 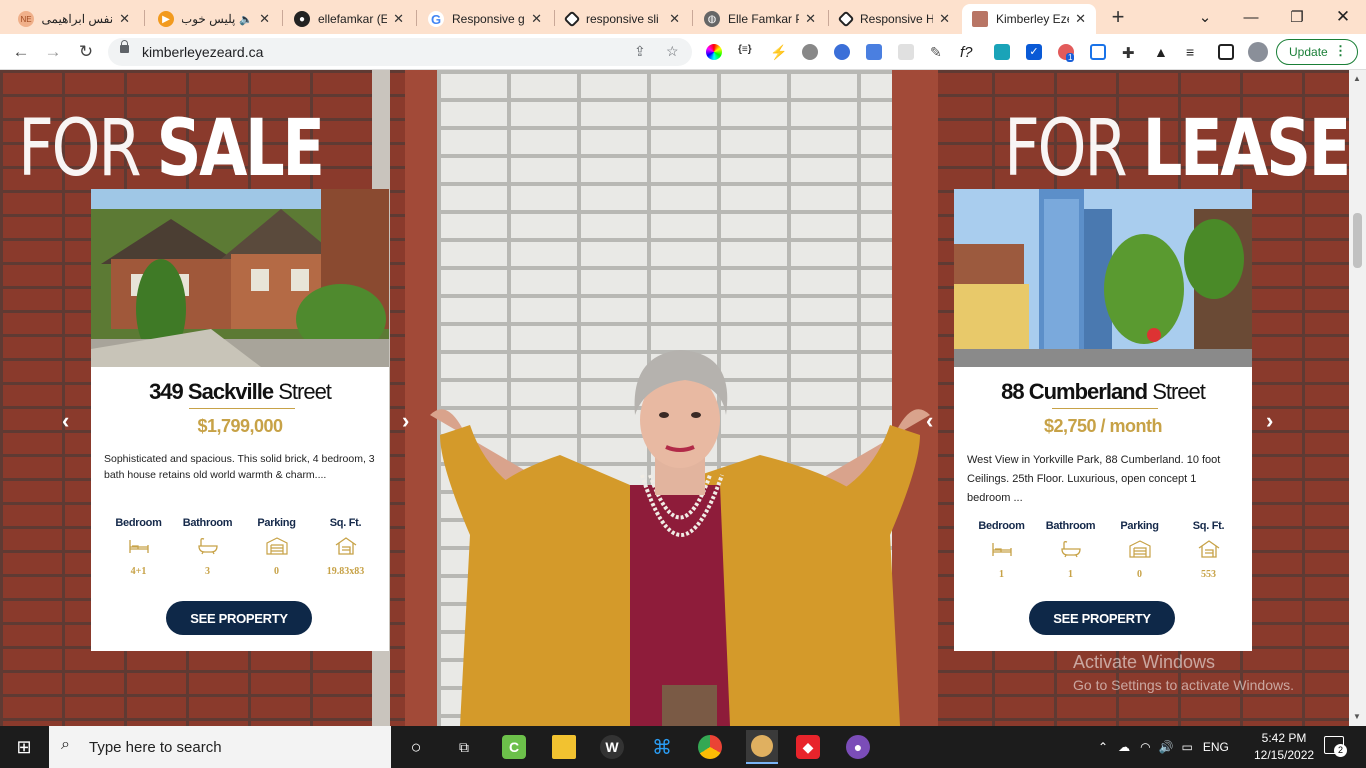 What do you see at coordinates (1139, 574) in the screenshot?
I see `spec-value: 0` at bounding box center [1139, 574].